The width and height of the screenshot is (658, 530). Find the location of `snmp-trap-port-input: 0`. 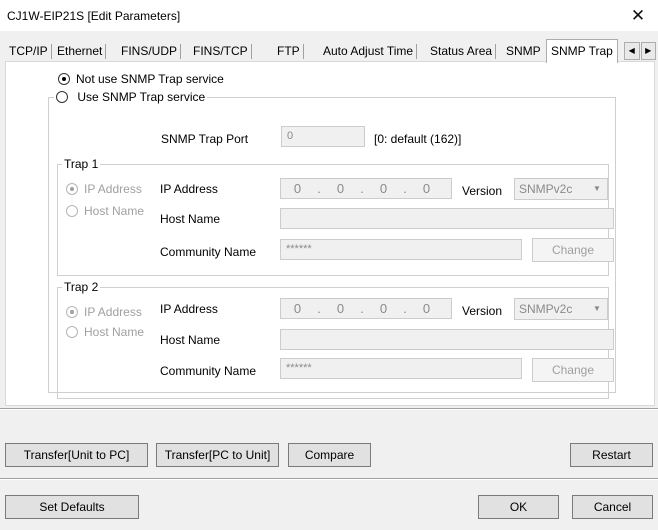

snmp-trap-port-input: 0 is located at coordinates (323, 136).